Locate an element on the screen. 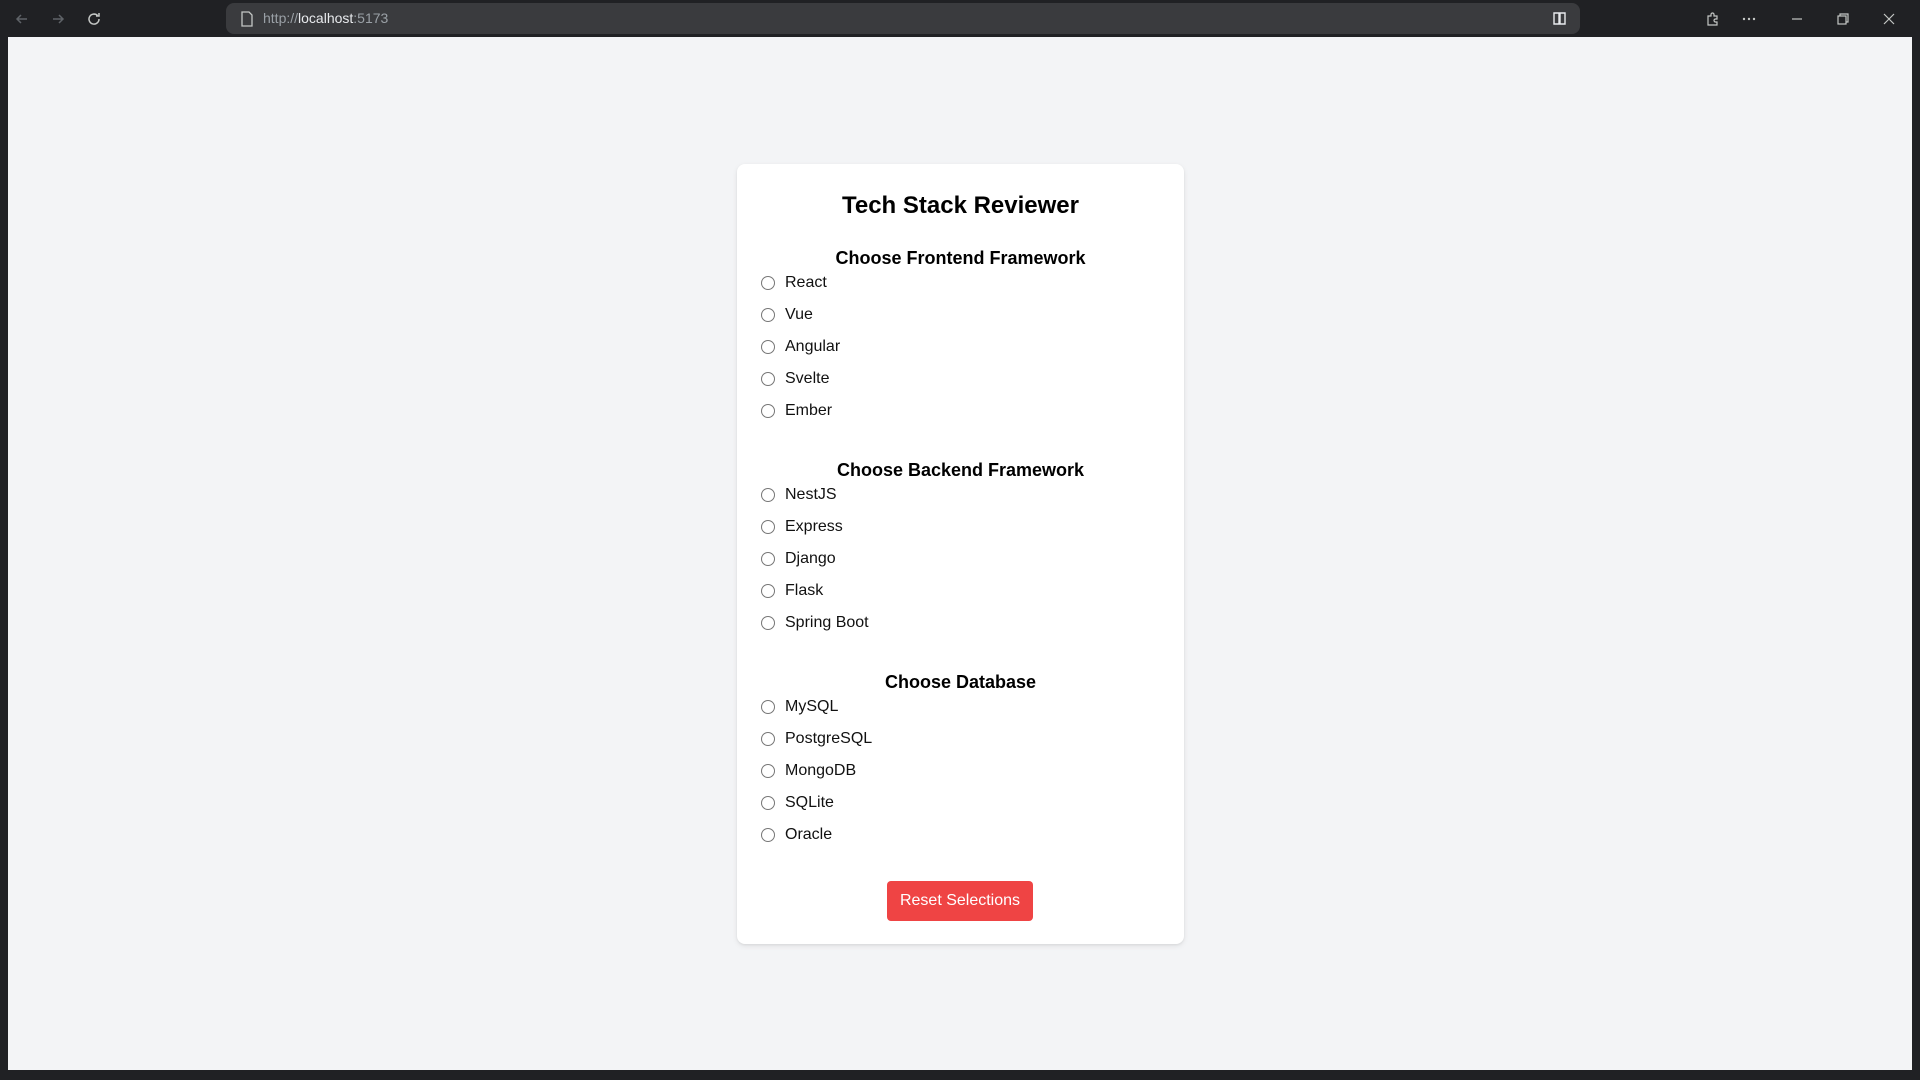 The height and width of the screenshot is (1080, 1920). restore-button is located at coordinates (1843, 19).